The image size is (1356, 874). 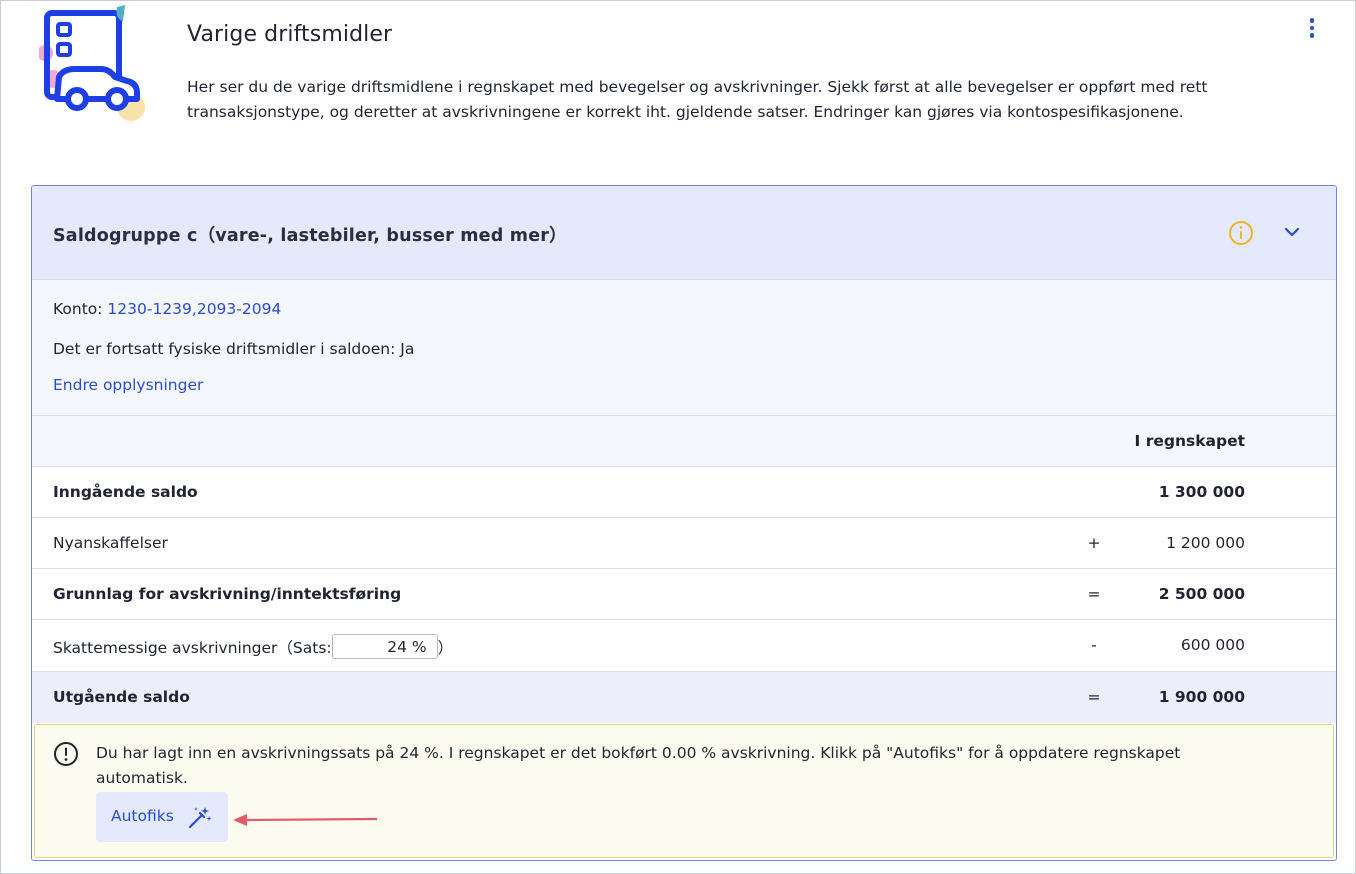 I want to click on more-menu-button, so click(x=1312, y=28).